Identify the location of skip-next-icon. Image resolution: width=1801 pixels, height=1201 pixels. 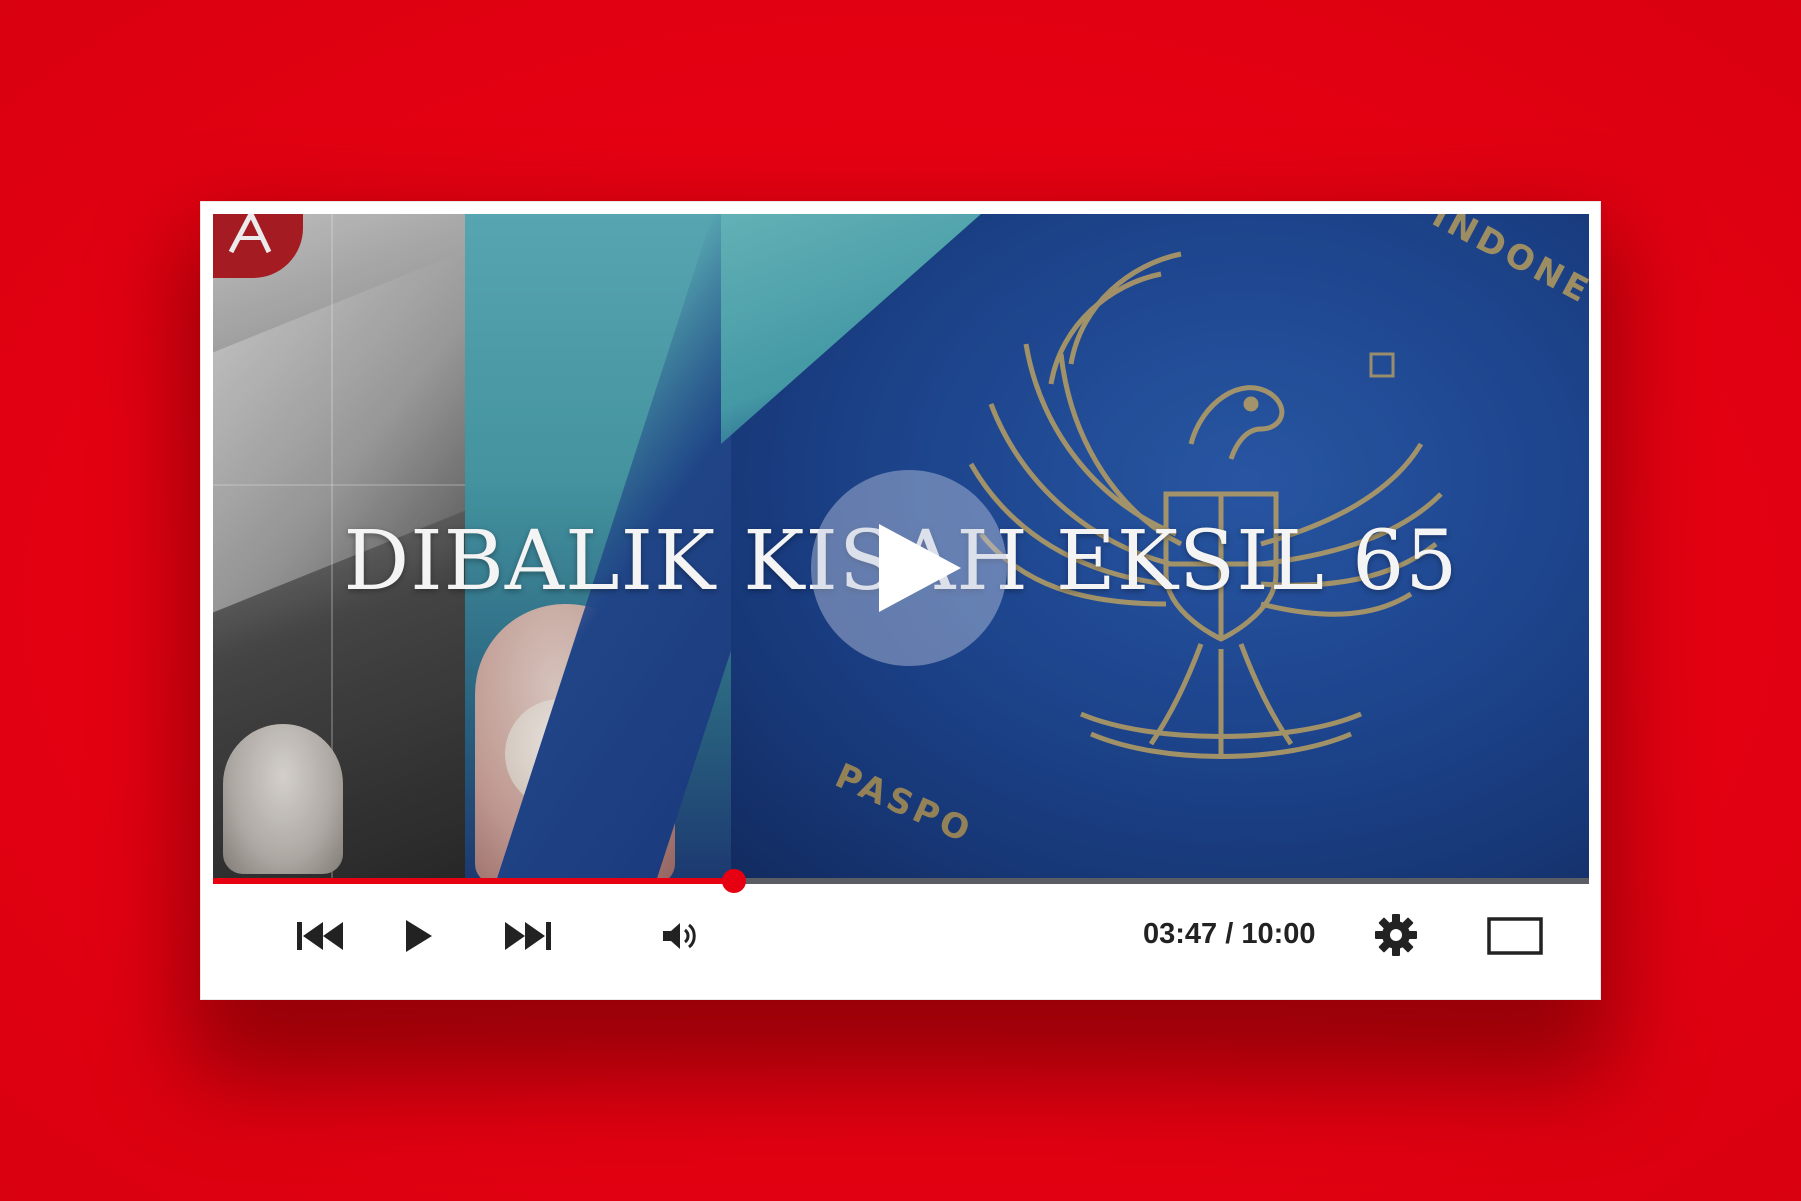
(528, 936).